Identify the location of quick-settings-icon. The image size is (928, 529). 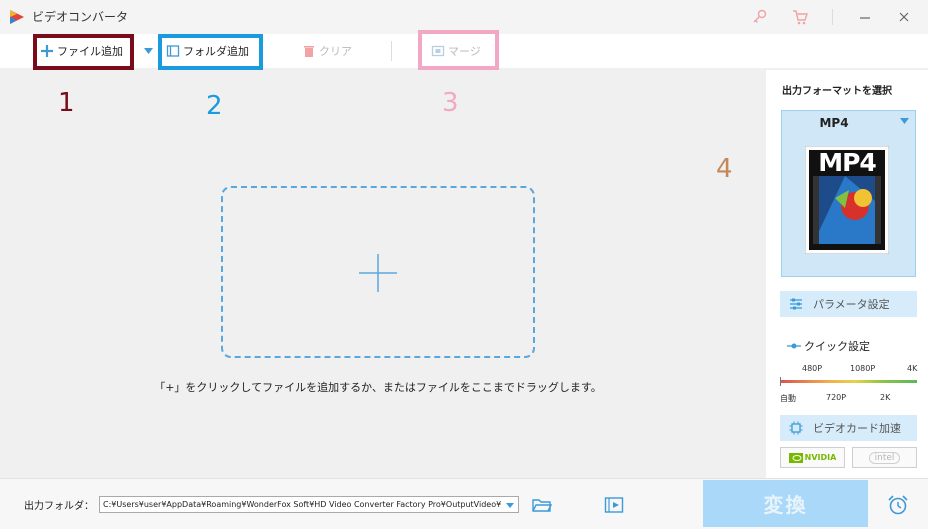
(794, 346).